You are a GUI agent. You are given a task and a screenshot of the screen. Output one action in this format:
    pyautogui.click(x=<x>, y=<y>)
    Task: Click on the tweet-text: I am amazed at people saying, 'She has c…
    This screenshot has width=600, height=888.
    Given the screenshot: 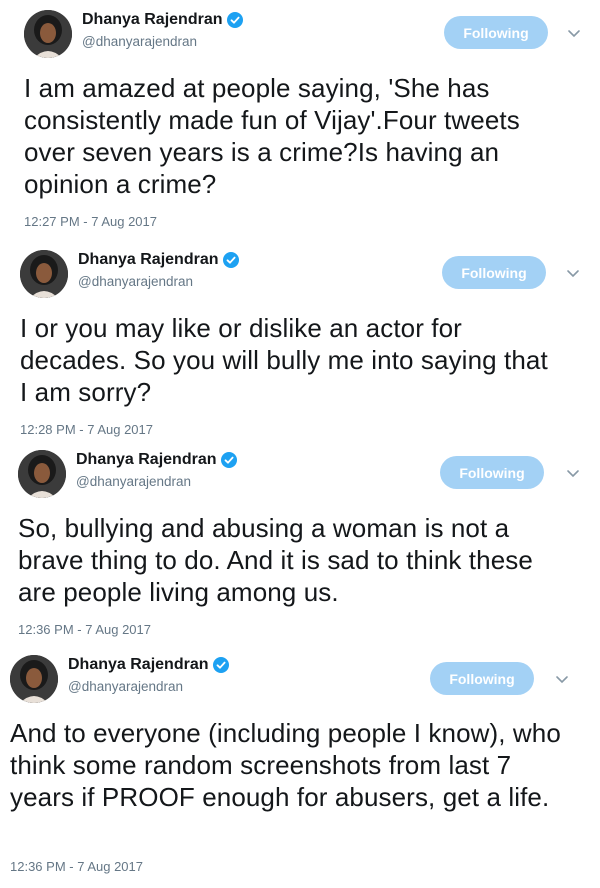 What is the action you would take?
    pyautogui.click(x=272, y=136)
    